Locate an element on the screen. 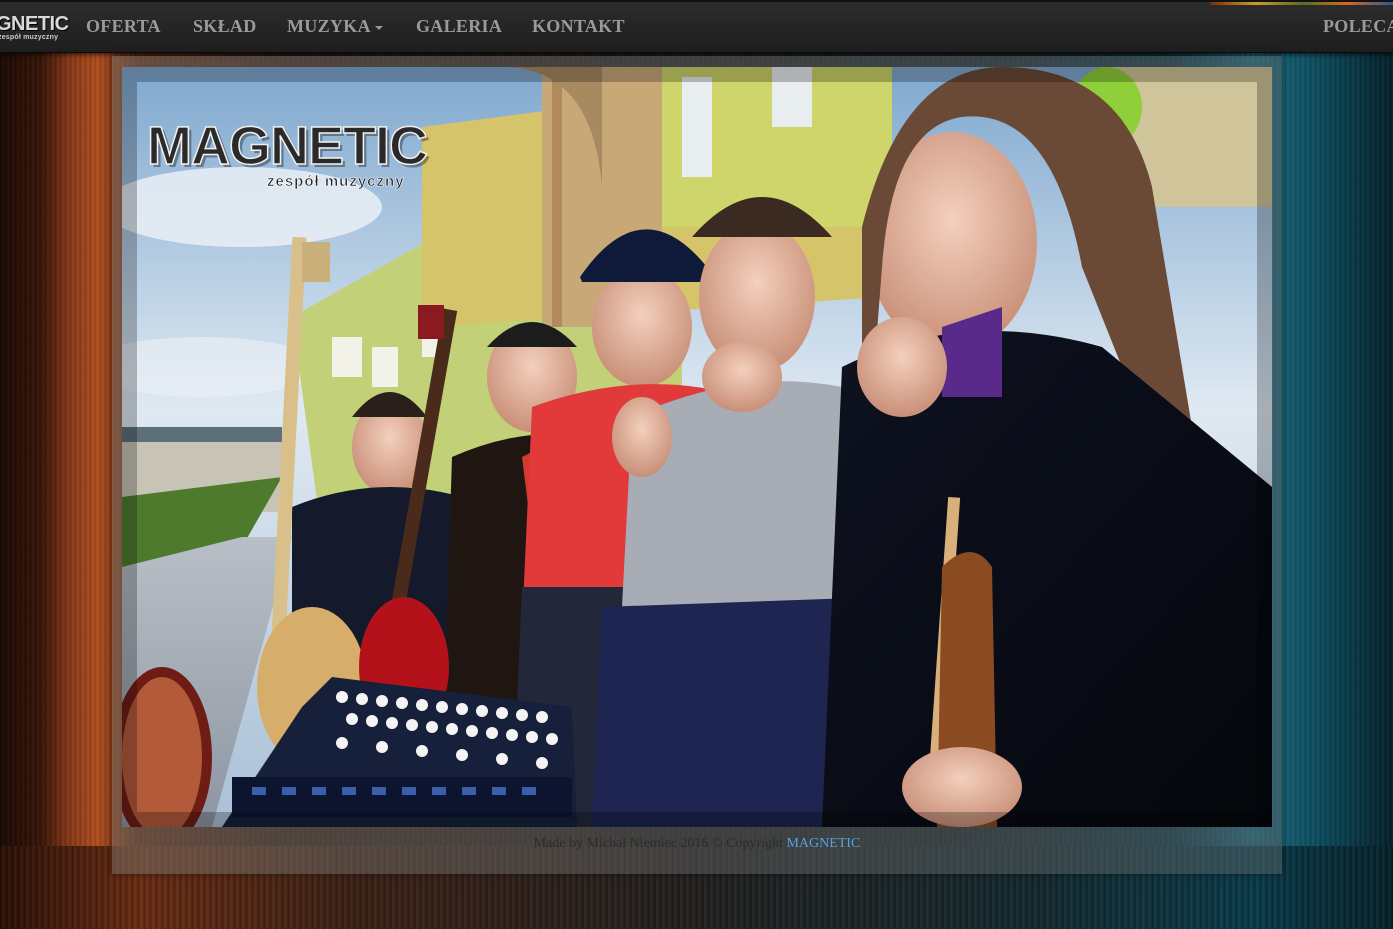 This screenshot has width=1393, height=929. brand-name: GNETIC is located at coordinates (34, 24).